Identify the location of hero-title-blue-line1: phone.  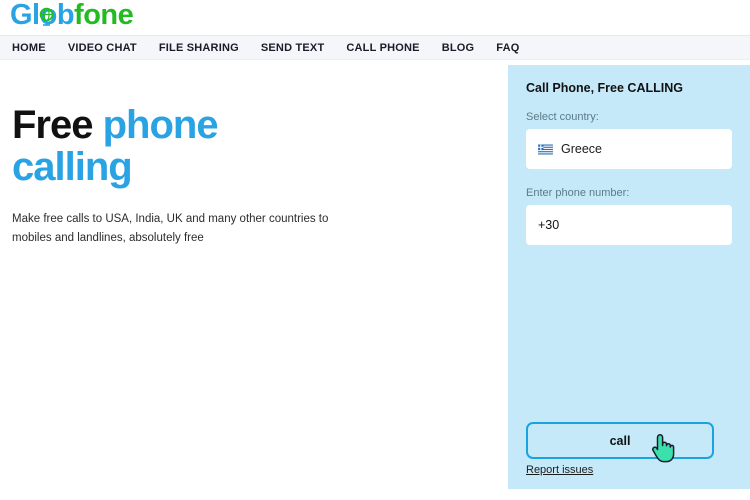
(160, 125).